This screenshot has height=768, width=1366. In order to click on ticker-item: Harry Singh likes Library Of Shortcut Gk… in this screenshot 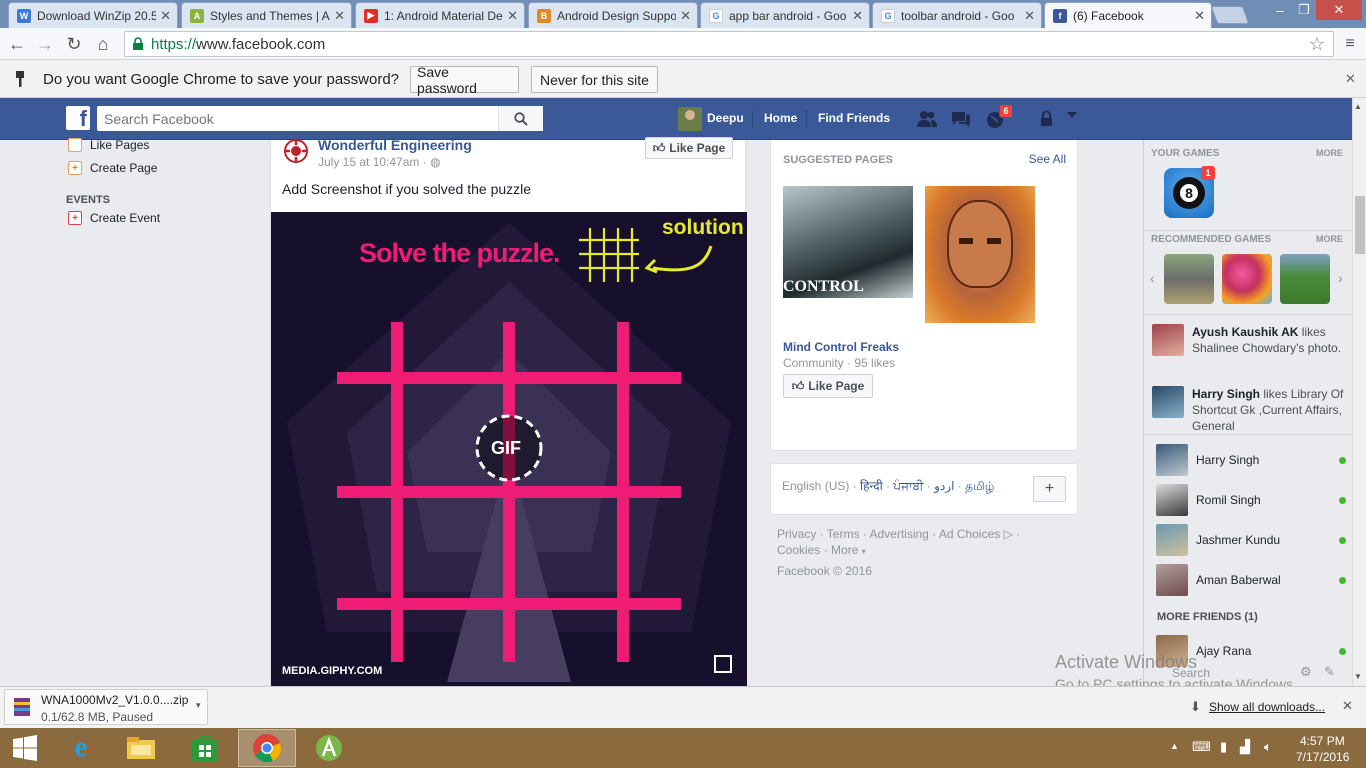, I will do `click(1252, 411)`.